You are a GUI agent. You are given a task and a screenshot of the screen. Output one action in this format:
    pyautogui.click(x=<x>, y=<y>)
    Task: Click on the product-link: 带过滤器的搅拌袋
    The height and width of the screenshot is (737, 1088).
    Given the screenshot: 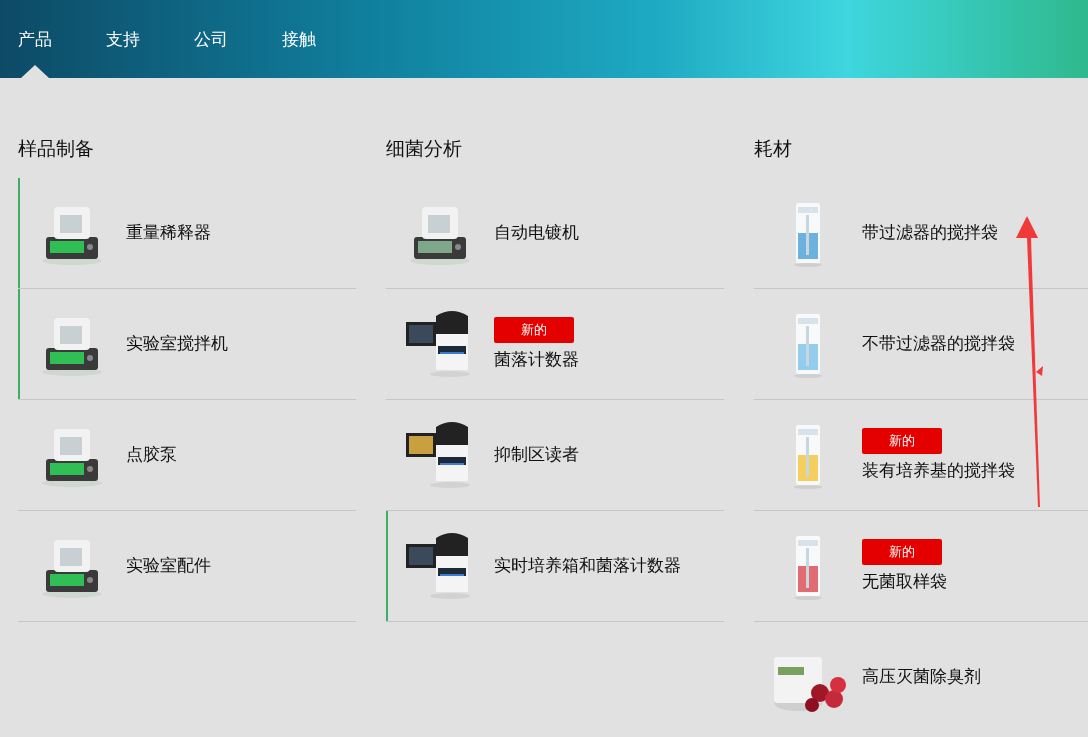 What is the action you would take?
    pyautogui.click(x=930, y=233)
    